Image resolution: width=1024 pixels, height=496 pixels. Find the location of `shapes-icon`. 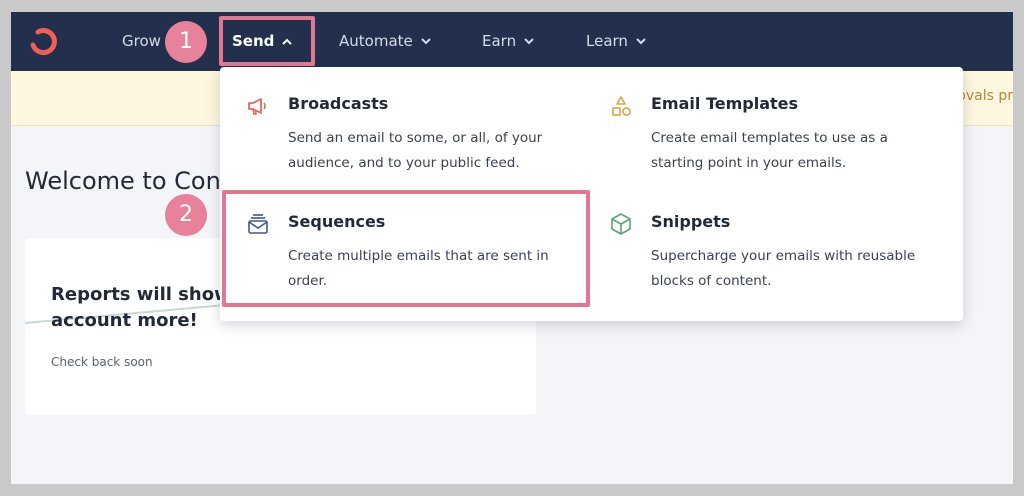

shapes-icon is located at coordinates (621, 106).